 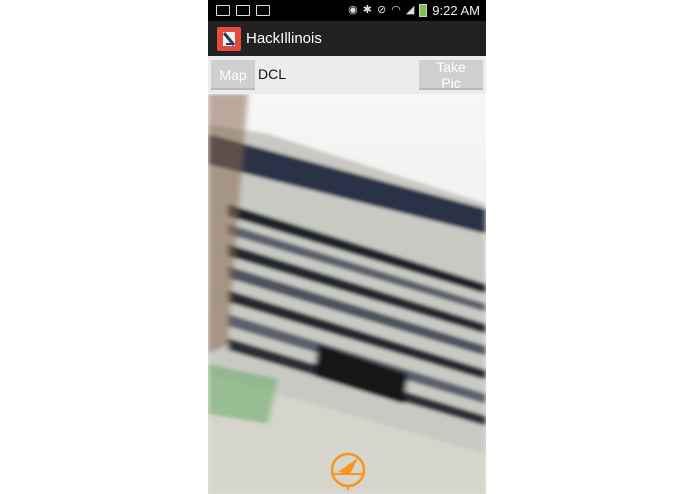 I want to click on system-icons: ◉ ✱ ⊘ ◠ ◢ 9:22 AM, so click(x=414, y=10).